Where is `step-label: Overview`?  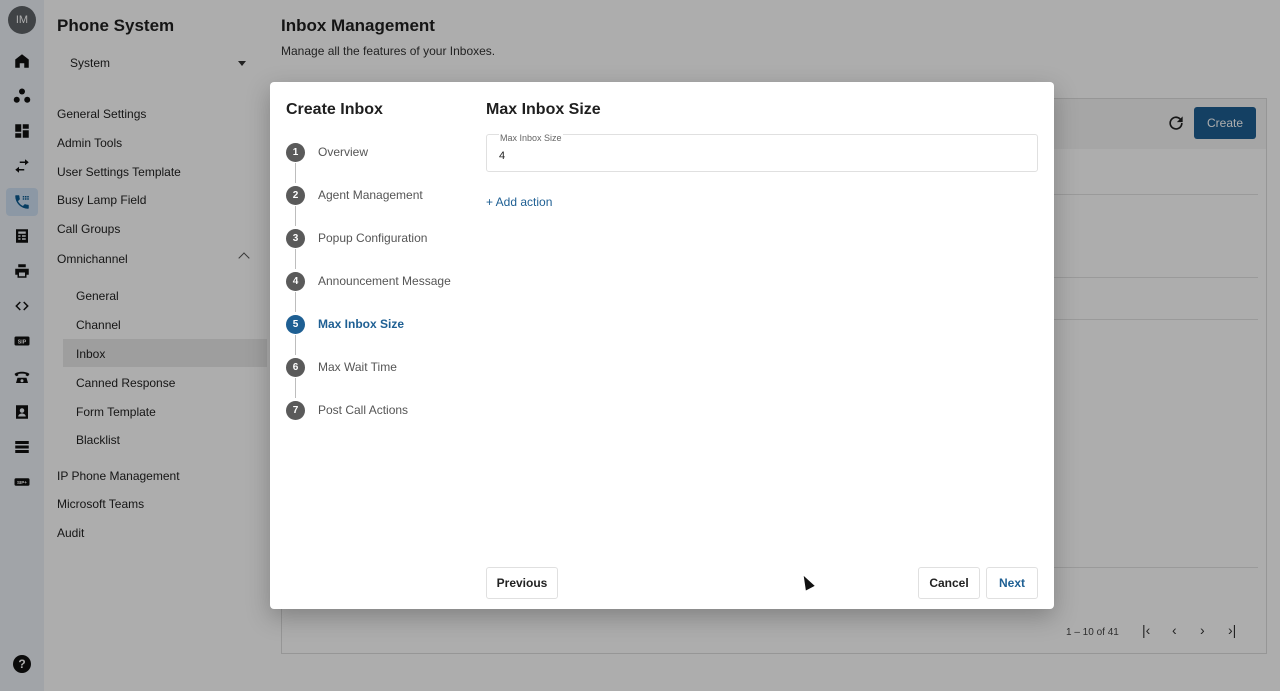 step-label: Overview is located at coordinates (343, 152).